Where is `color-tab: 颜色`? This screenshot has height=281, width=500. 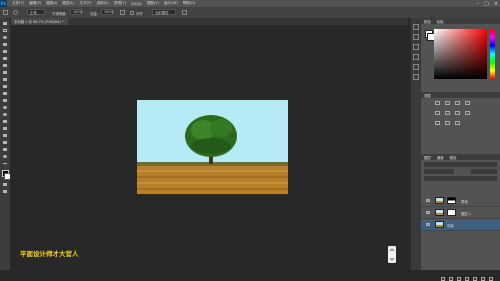
color-tab: 颜色 is located at coordinates (427, 21).